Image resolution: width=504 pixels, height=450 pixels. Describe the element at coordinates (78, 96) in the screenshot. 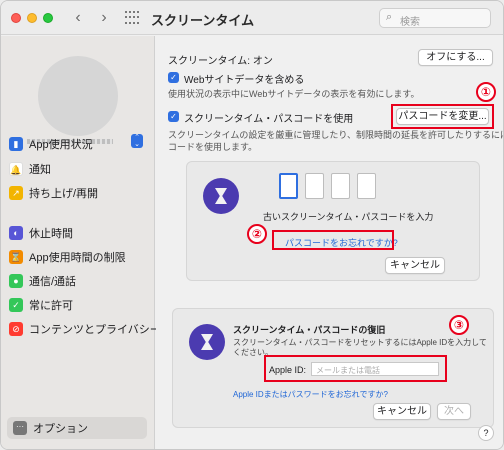

I see `user-avatar` at that location.